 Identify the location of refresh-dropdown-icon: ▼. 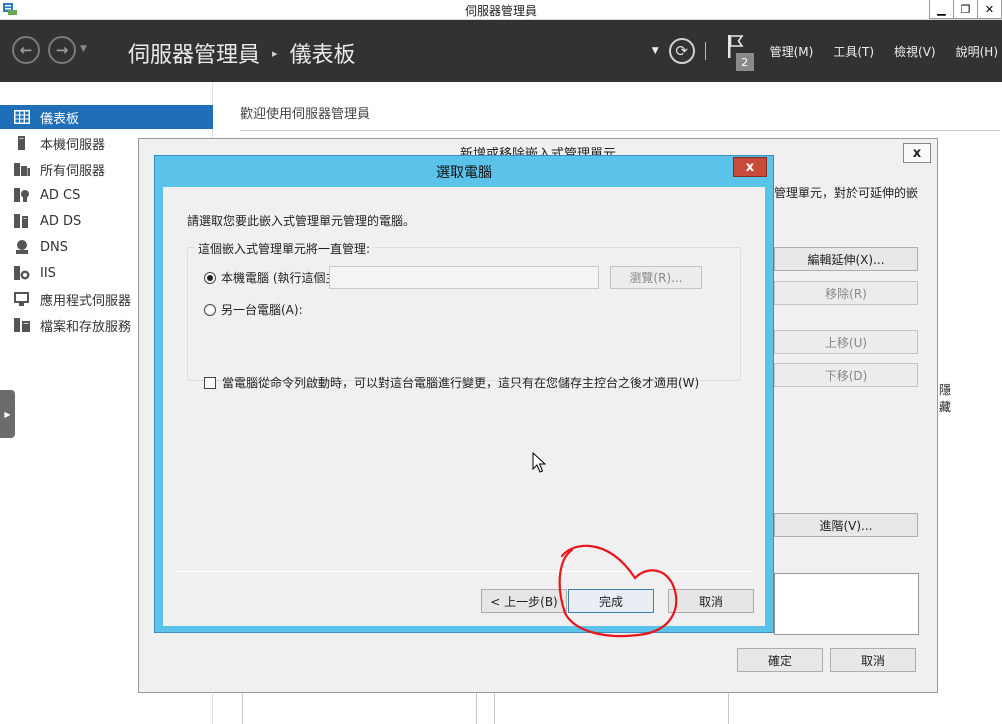
(655, 51).